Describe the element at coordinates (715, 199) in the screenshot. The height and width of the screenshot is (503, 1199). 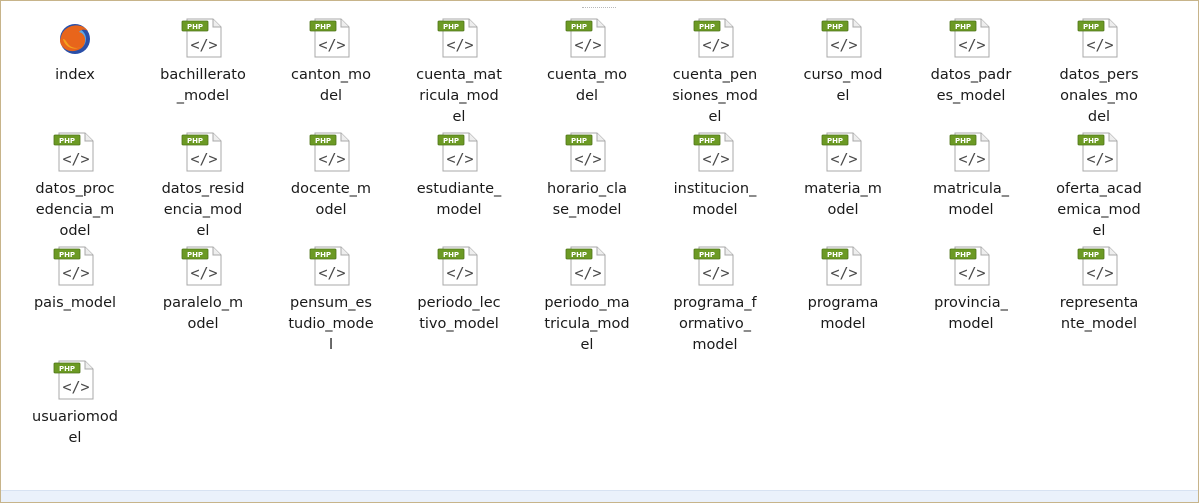
I see `file-name: institucion_model` at that location.